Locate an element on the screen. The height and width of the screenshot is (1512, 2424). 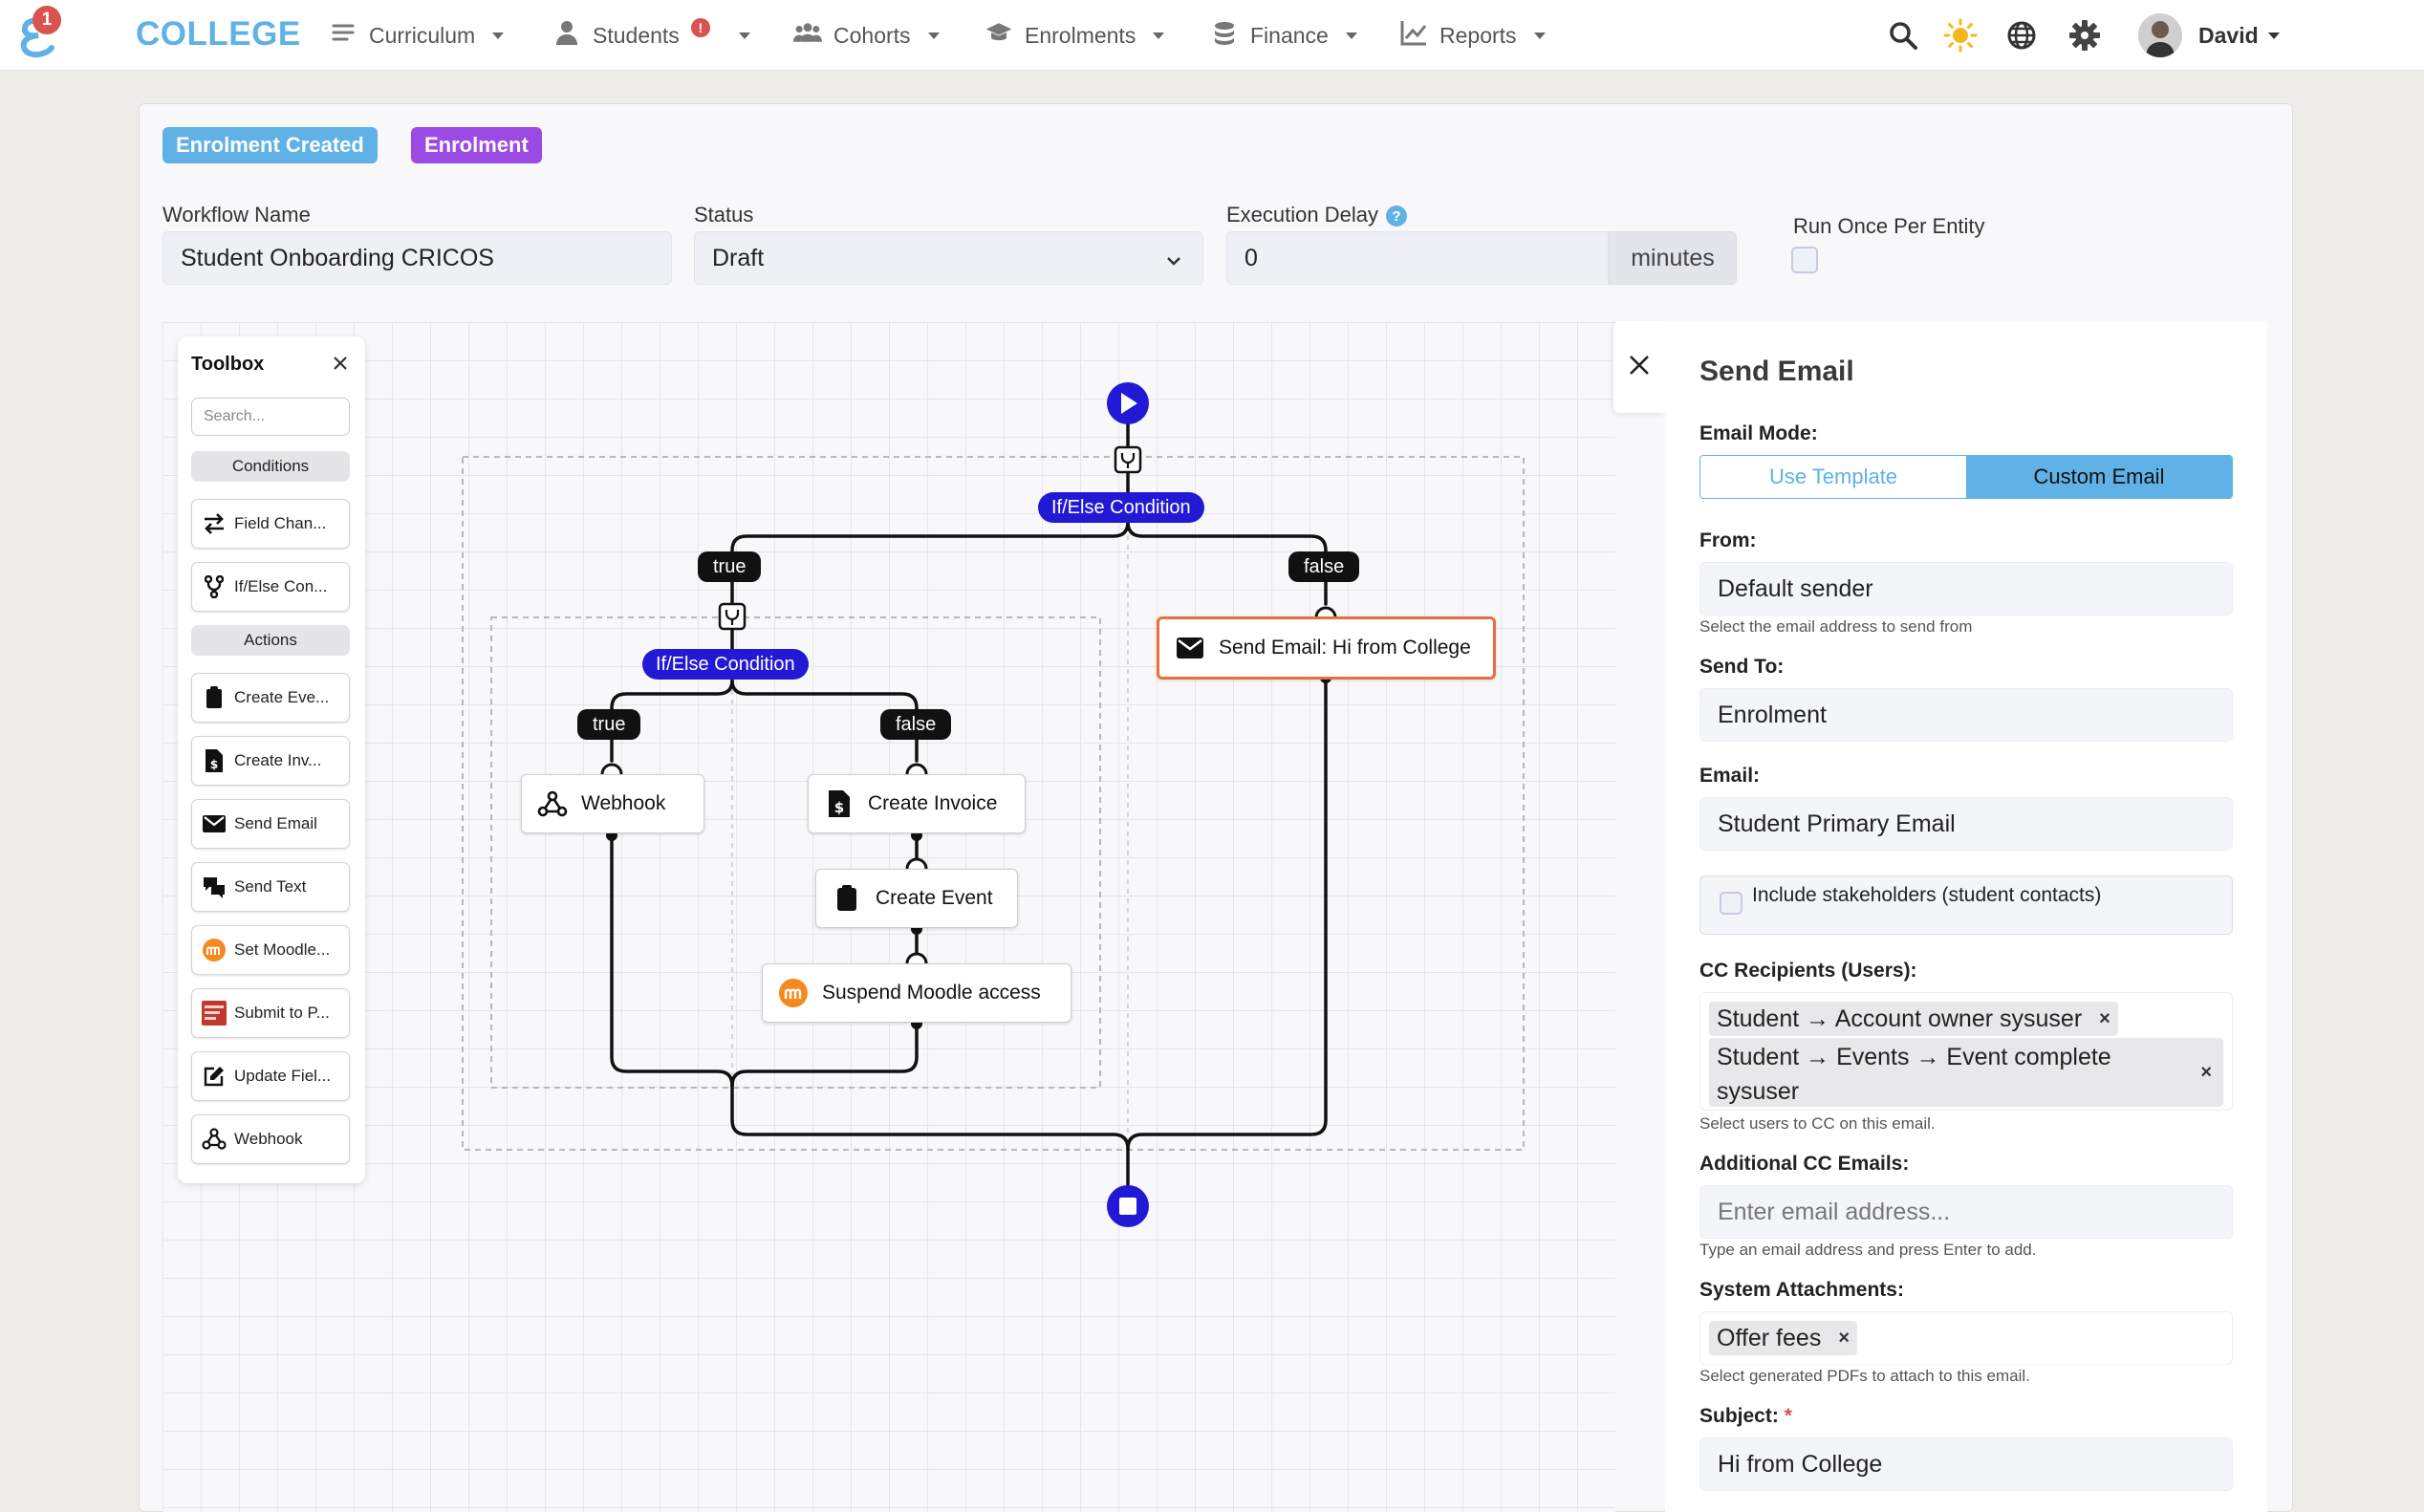
node-send-email: Send Email: Hi from College is located at coordinates (1326, 648).